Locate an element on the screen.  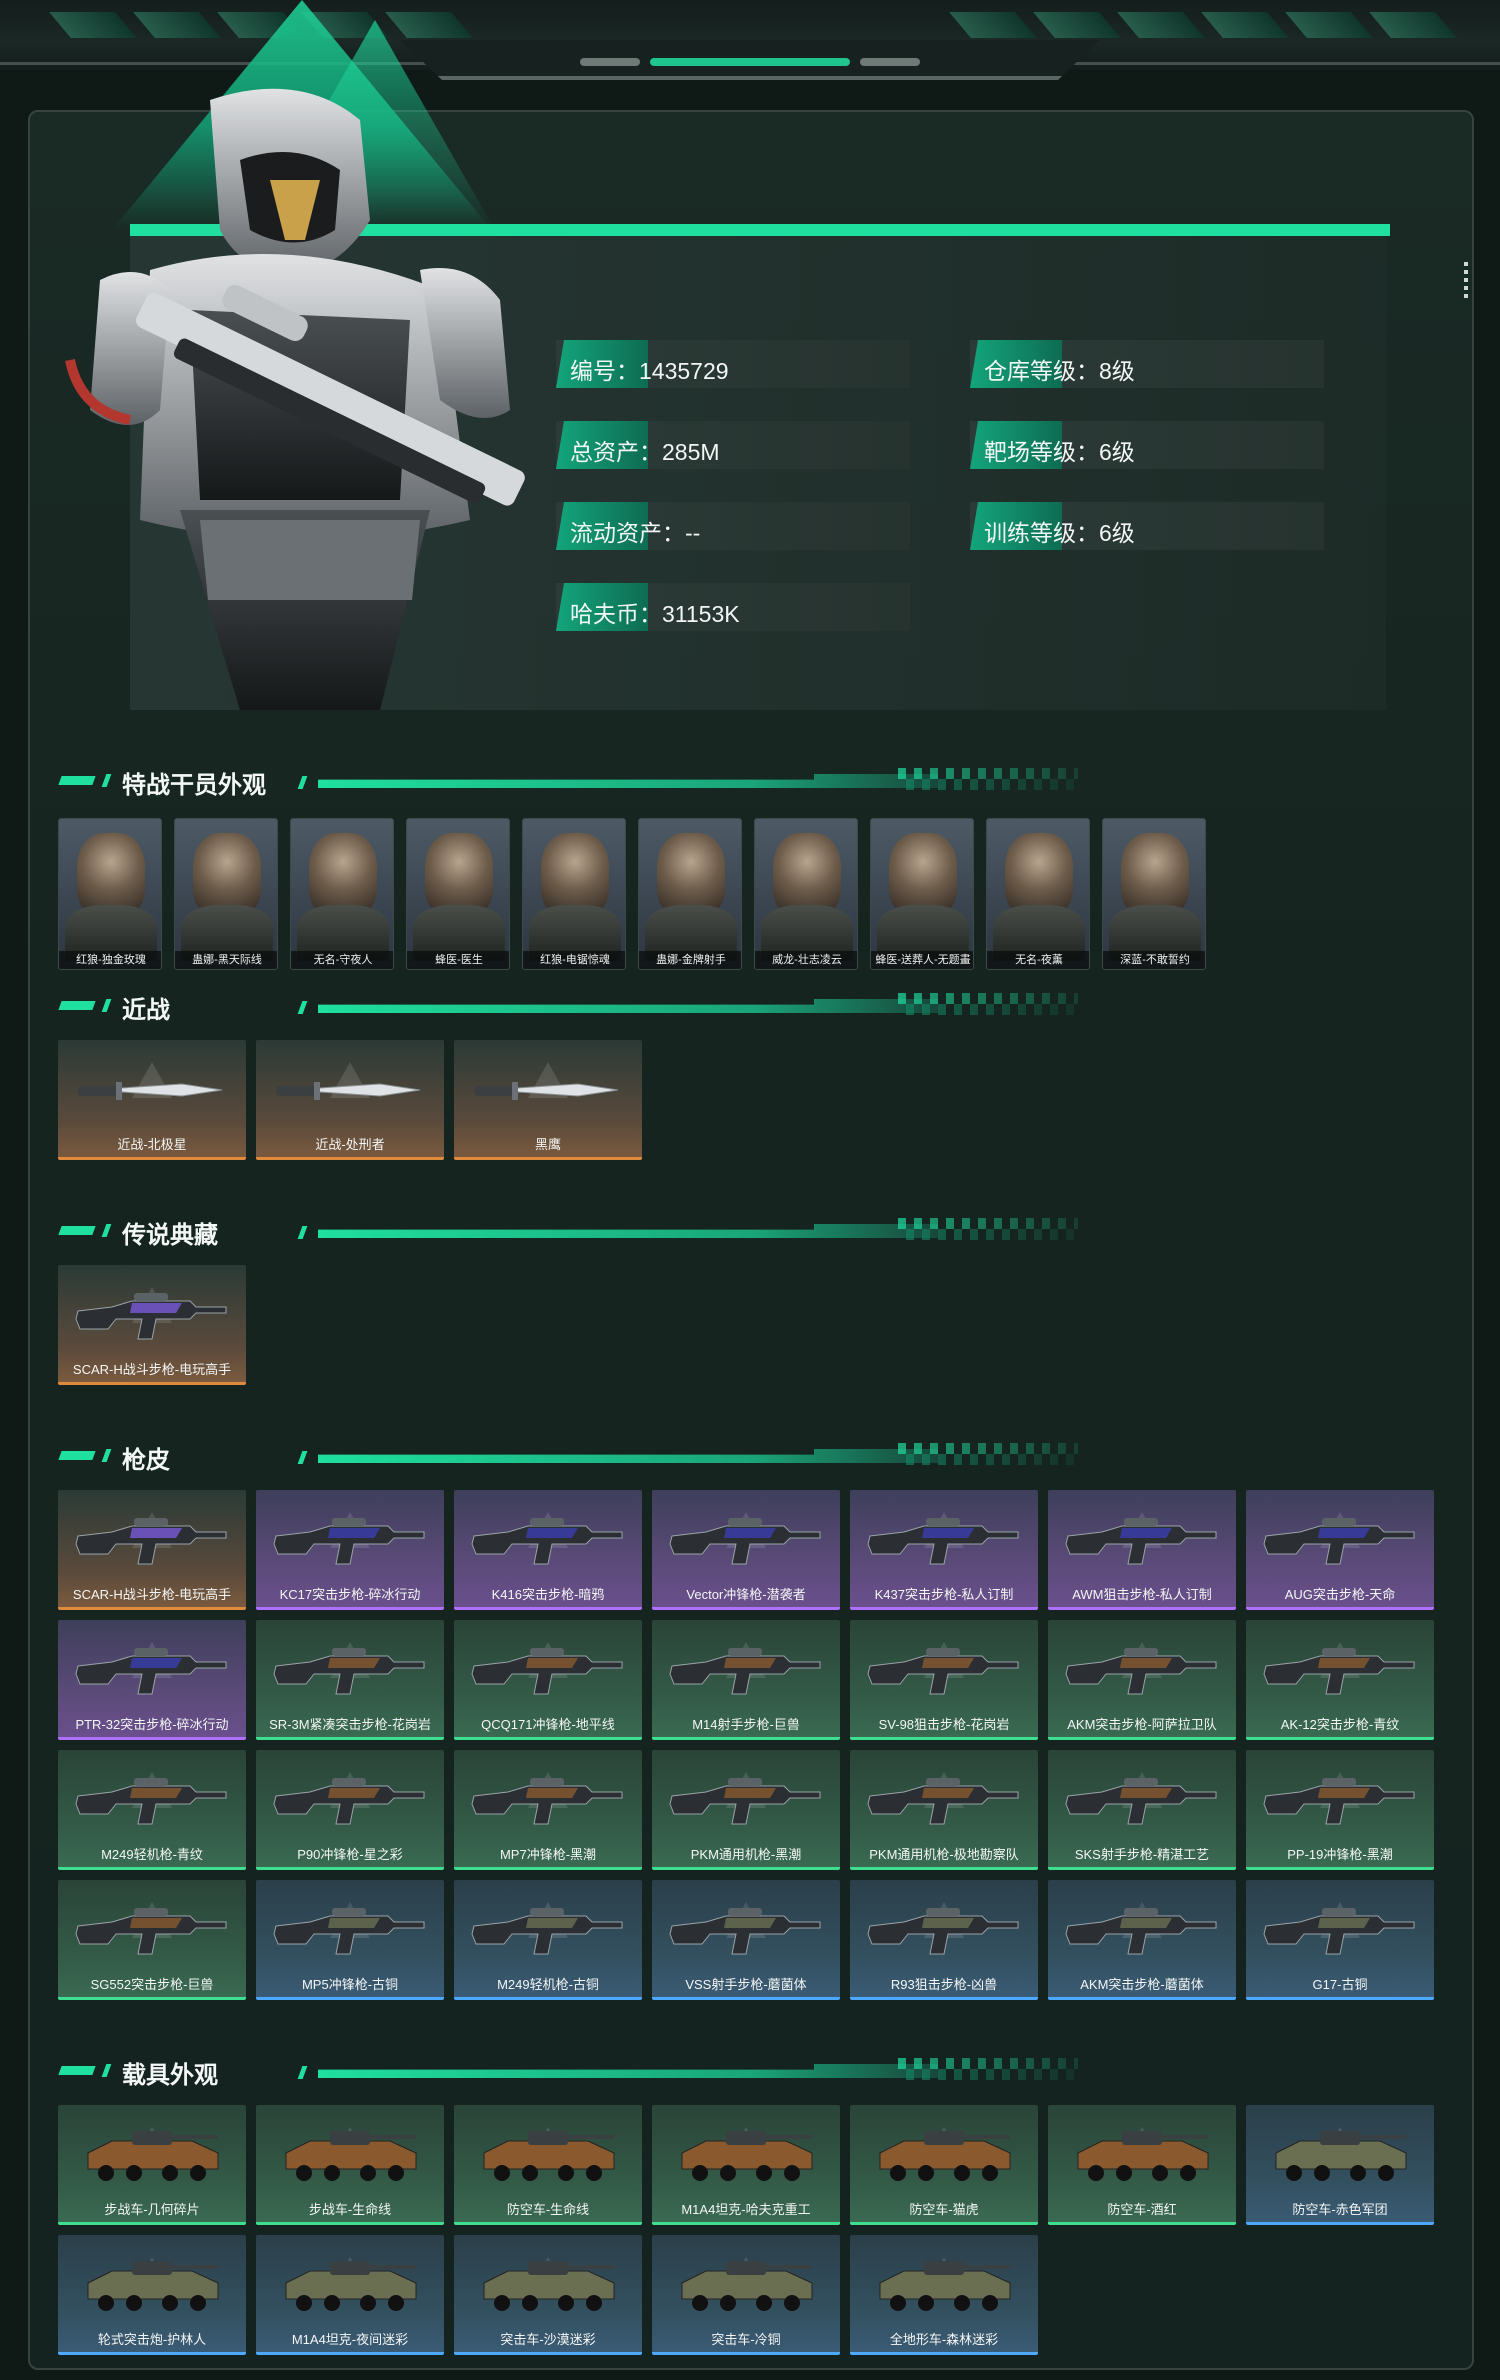
skin-card: AWM狙击步枪-私人订制 is located at coordinates (1142, 1550).